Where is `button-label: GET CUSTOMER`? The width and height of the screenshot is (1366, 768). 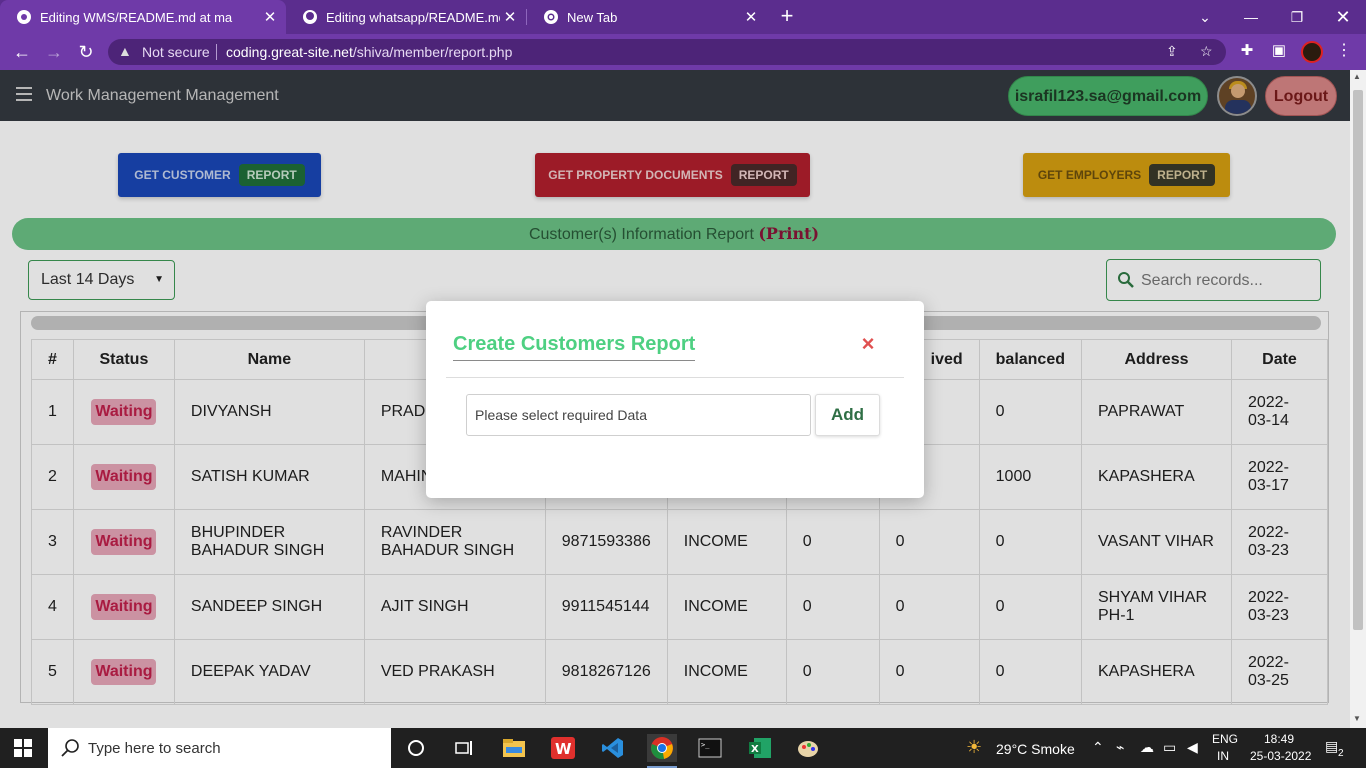
button-label: GET CUSTOMER is located at coordinates (182, 175).